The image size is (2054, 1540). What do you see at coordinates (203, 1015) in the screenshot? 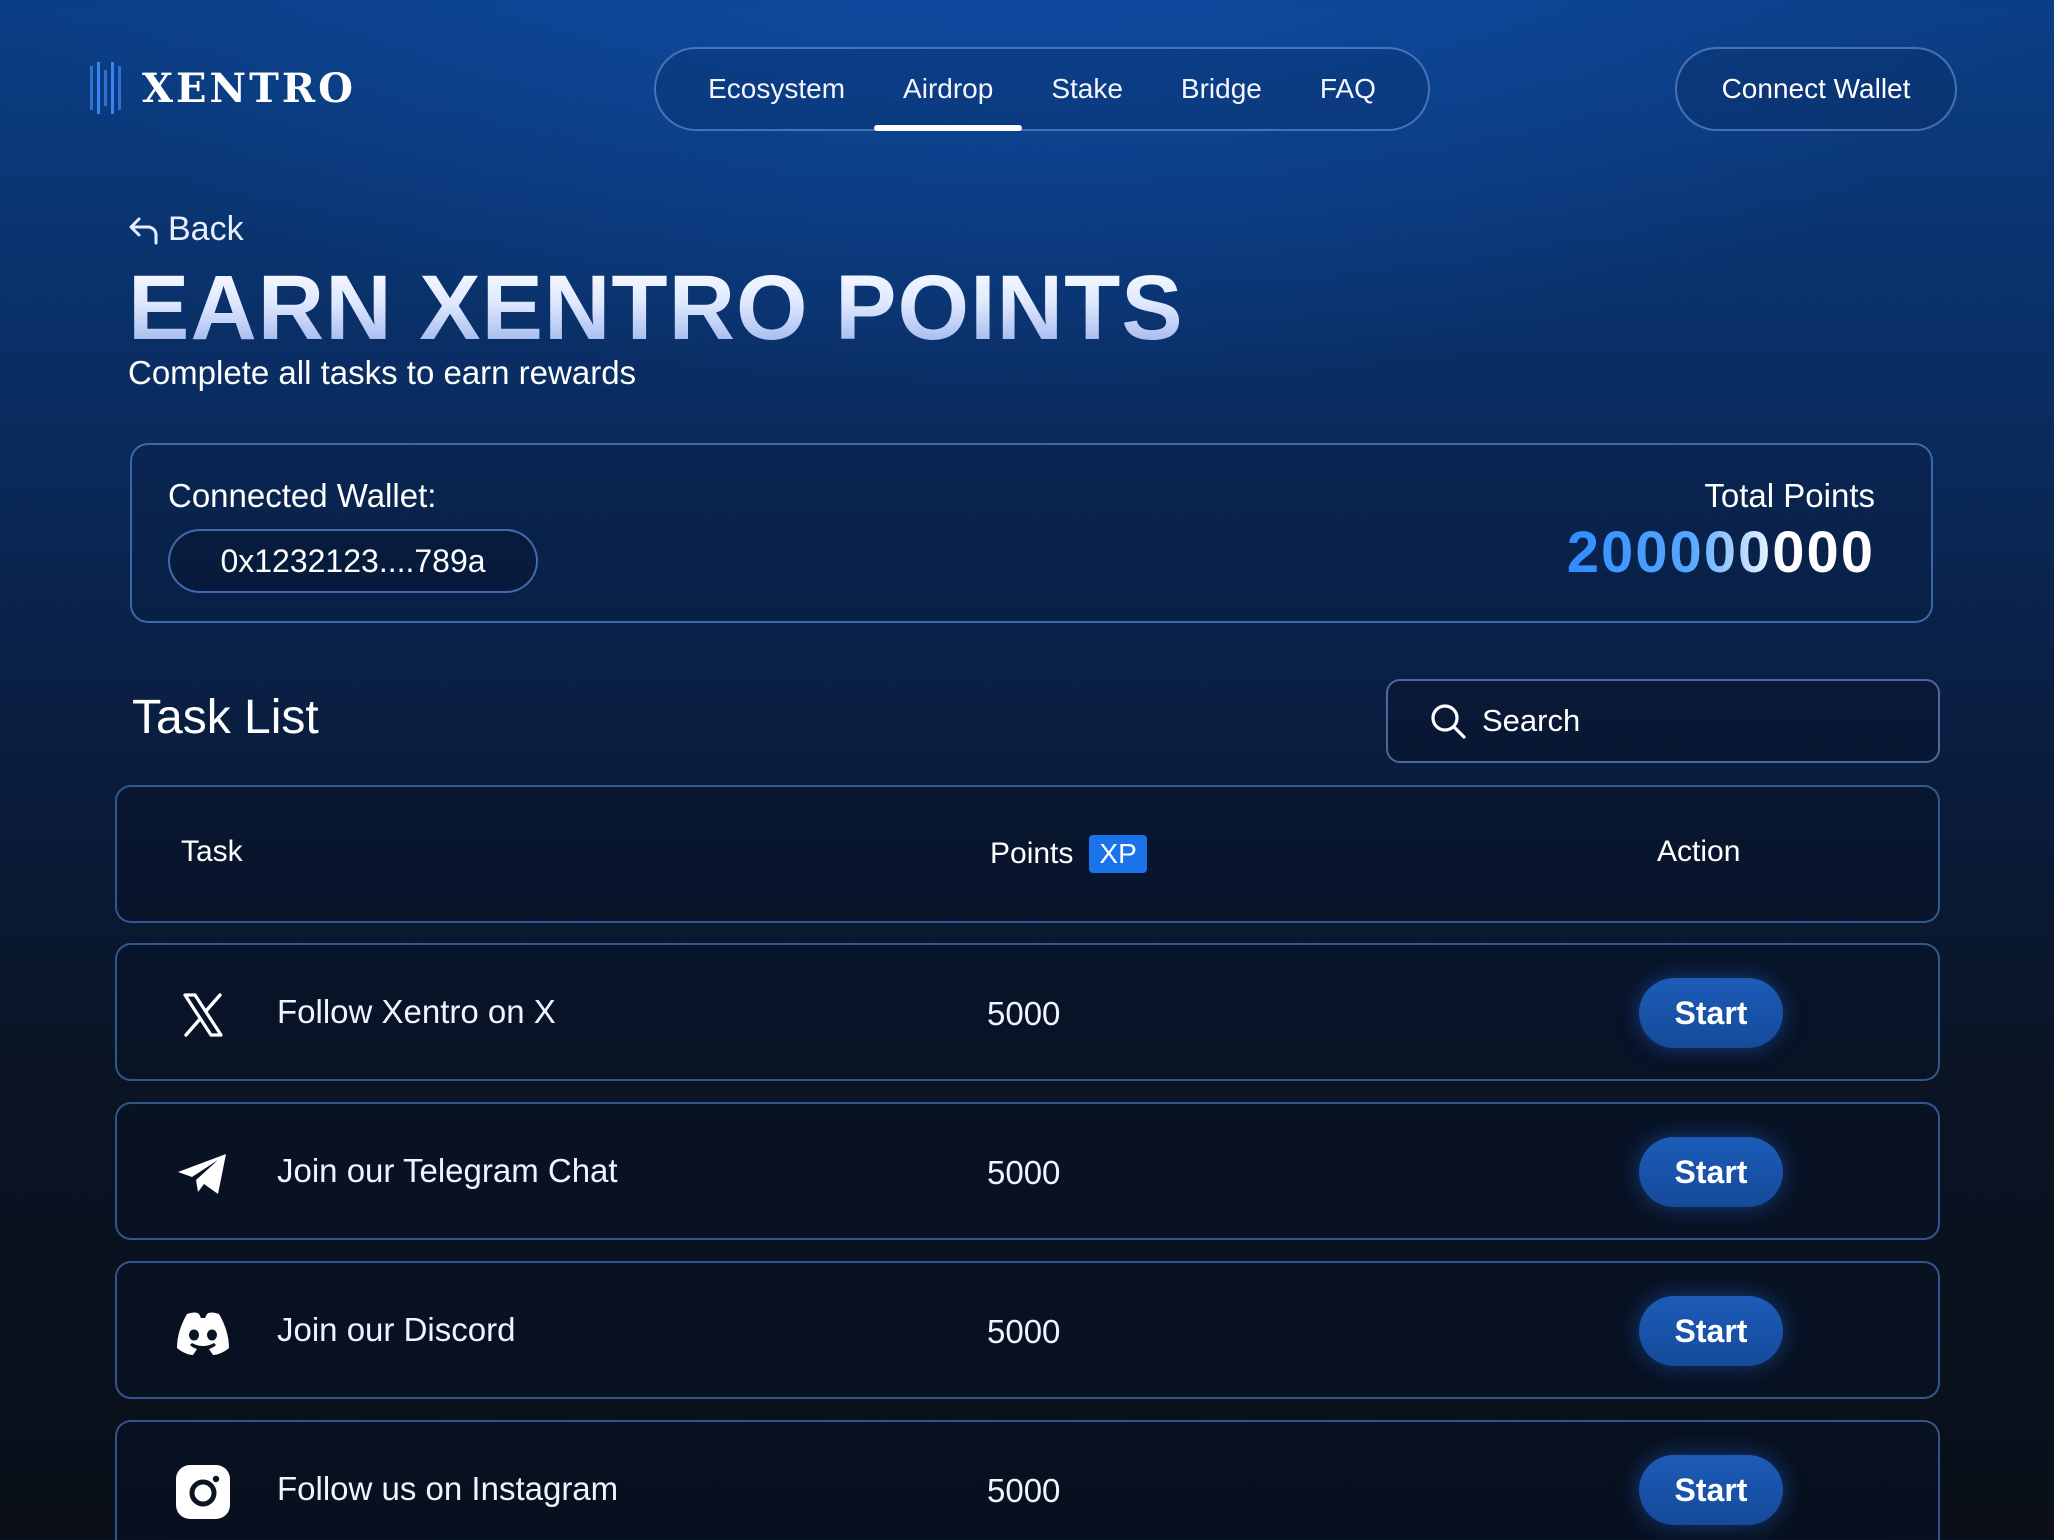
I see `x-icon` at bounding box center [203, 1015].